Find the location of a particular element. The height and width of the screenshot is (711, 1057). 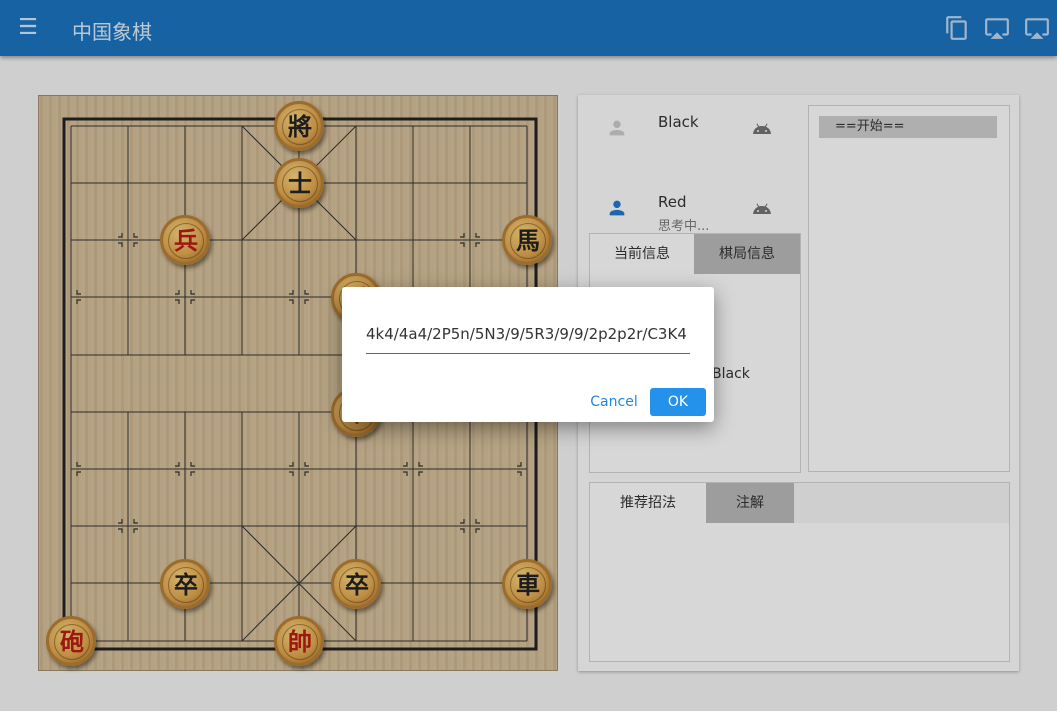

cancel-button: Cancel is located at coordinates (614, 402).